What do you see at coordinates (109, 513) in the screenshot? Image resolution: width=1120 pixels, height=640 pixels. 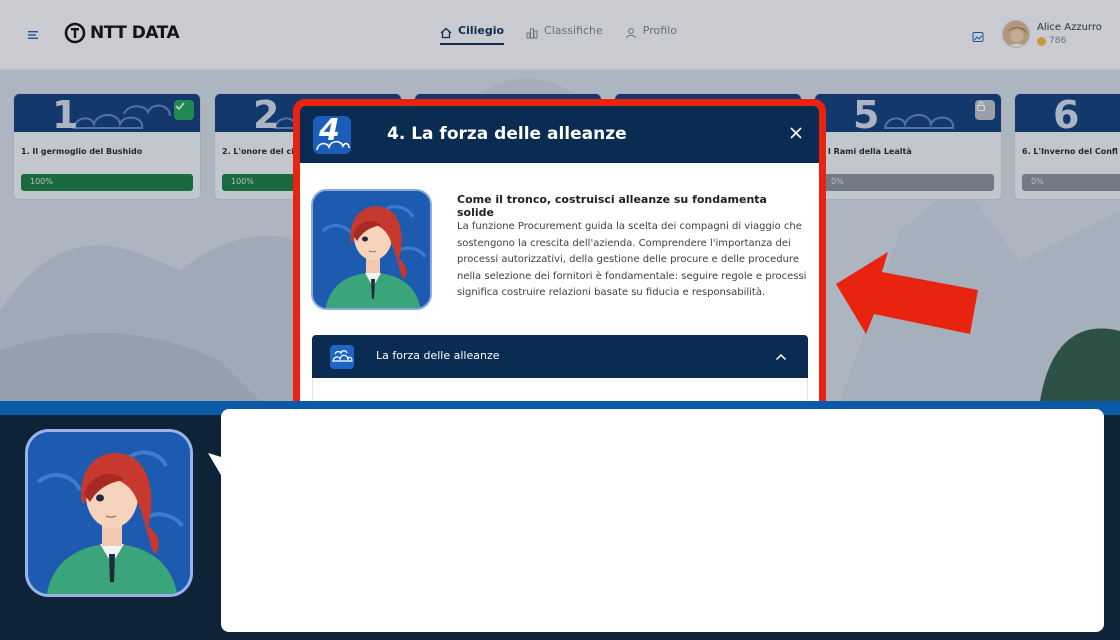 I see `speaker-portrait` at bounding box center [109, 513].